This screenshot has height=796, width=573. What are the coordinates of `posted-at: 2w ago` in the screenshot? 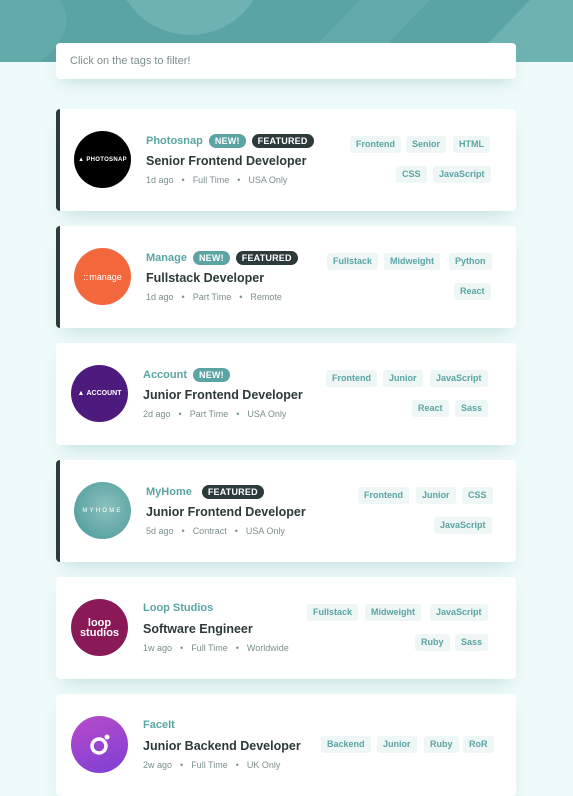 It's located at (158, 765).